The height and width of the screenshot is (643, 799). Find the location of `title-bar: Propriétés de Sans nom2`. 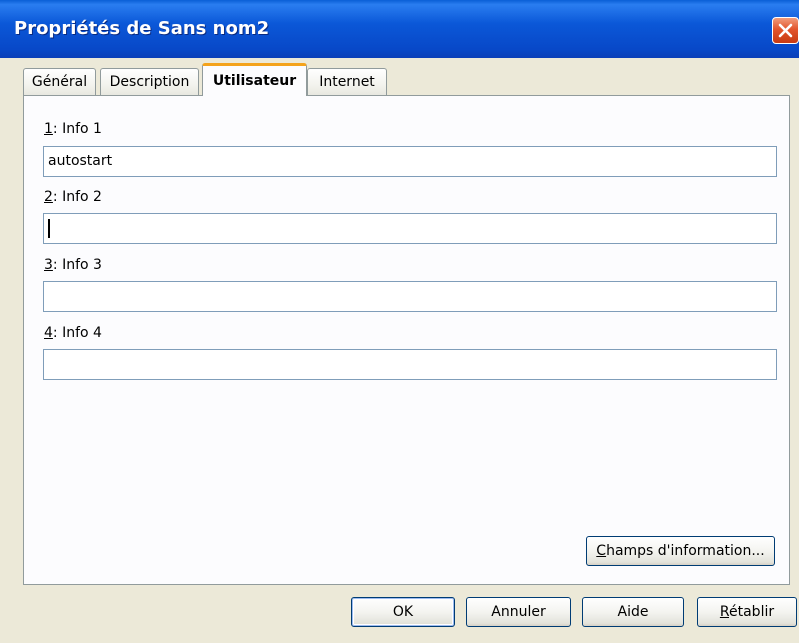

title-bar: Propriétés de Sans nom2 is located at coordinates (399, 29).